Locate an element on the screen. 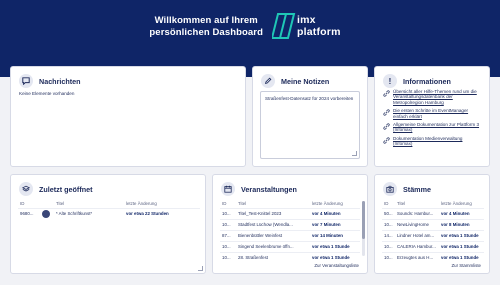  brand-name: imx platform is located at coordinates (319, 26).